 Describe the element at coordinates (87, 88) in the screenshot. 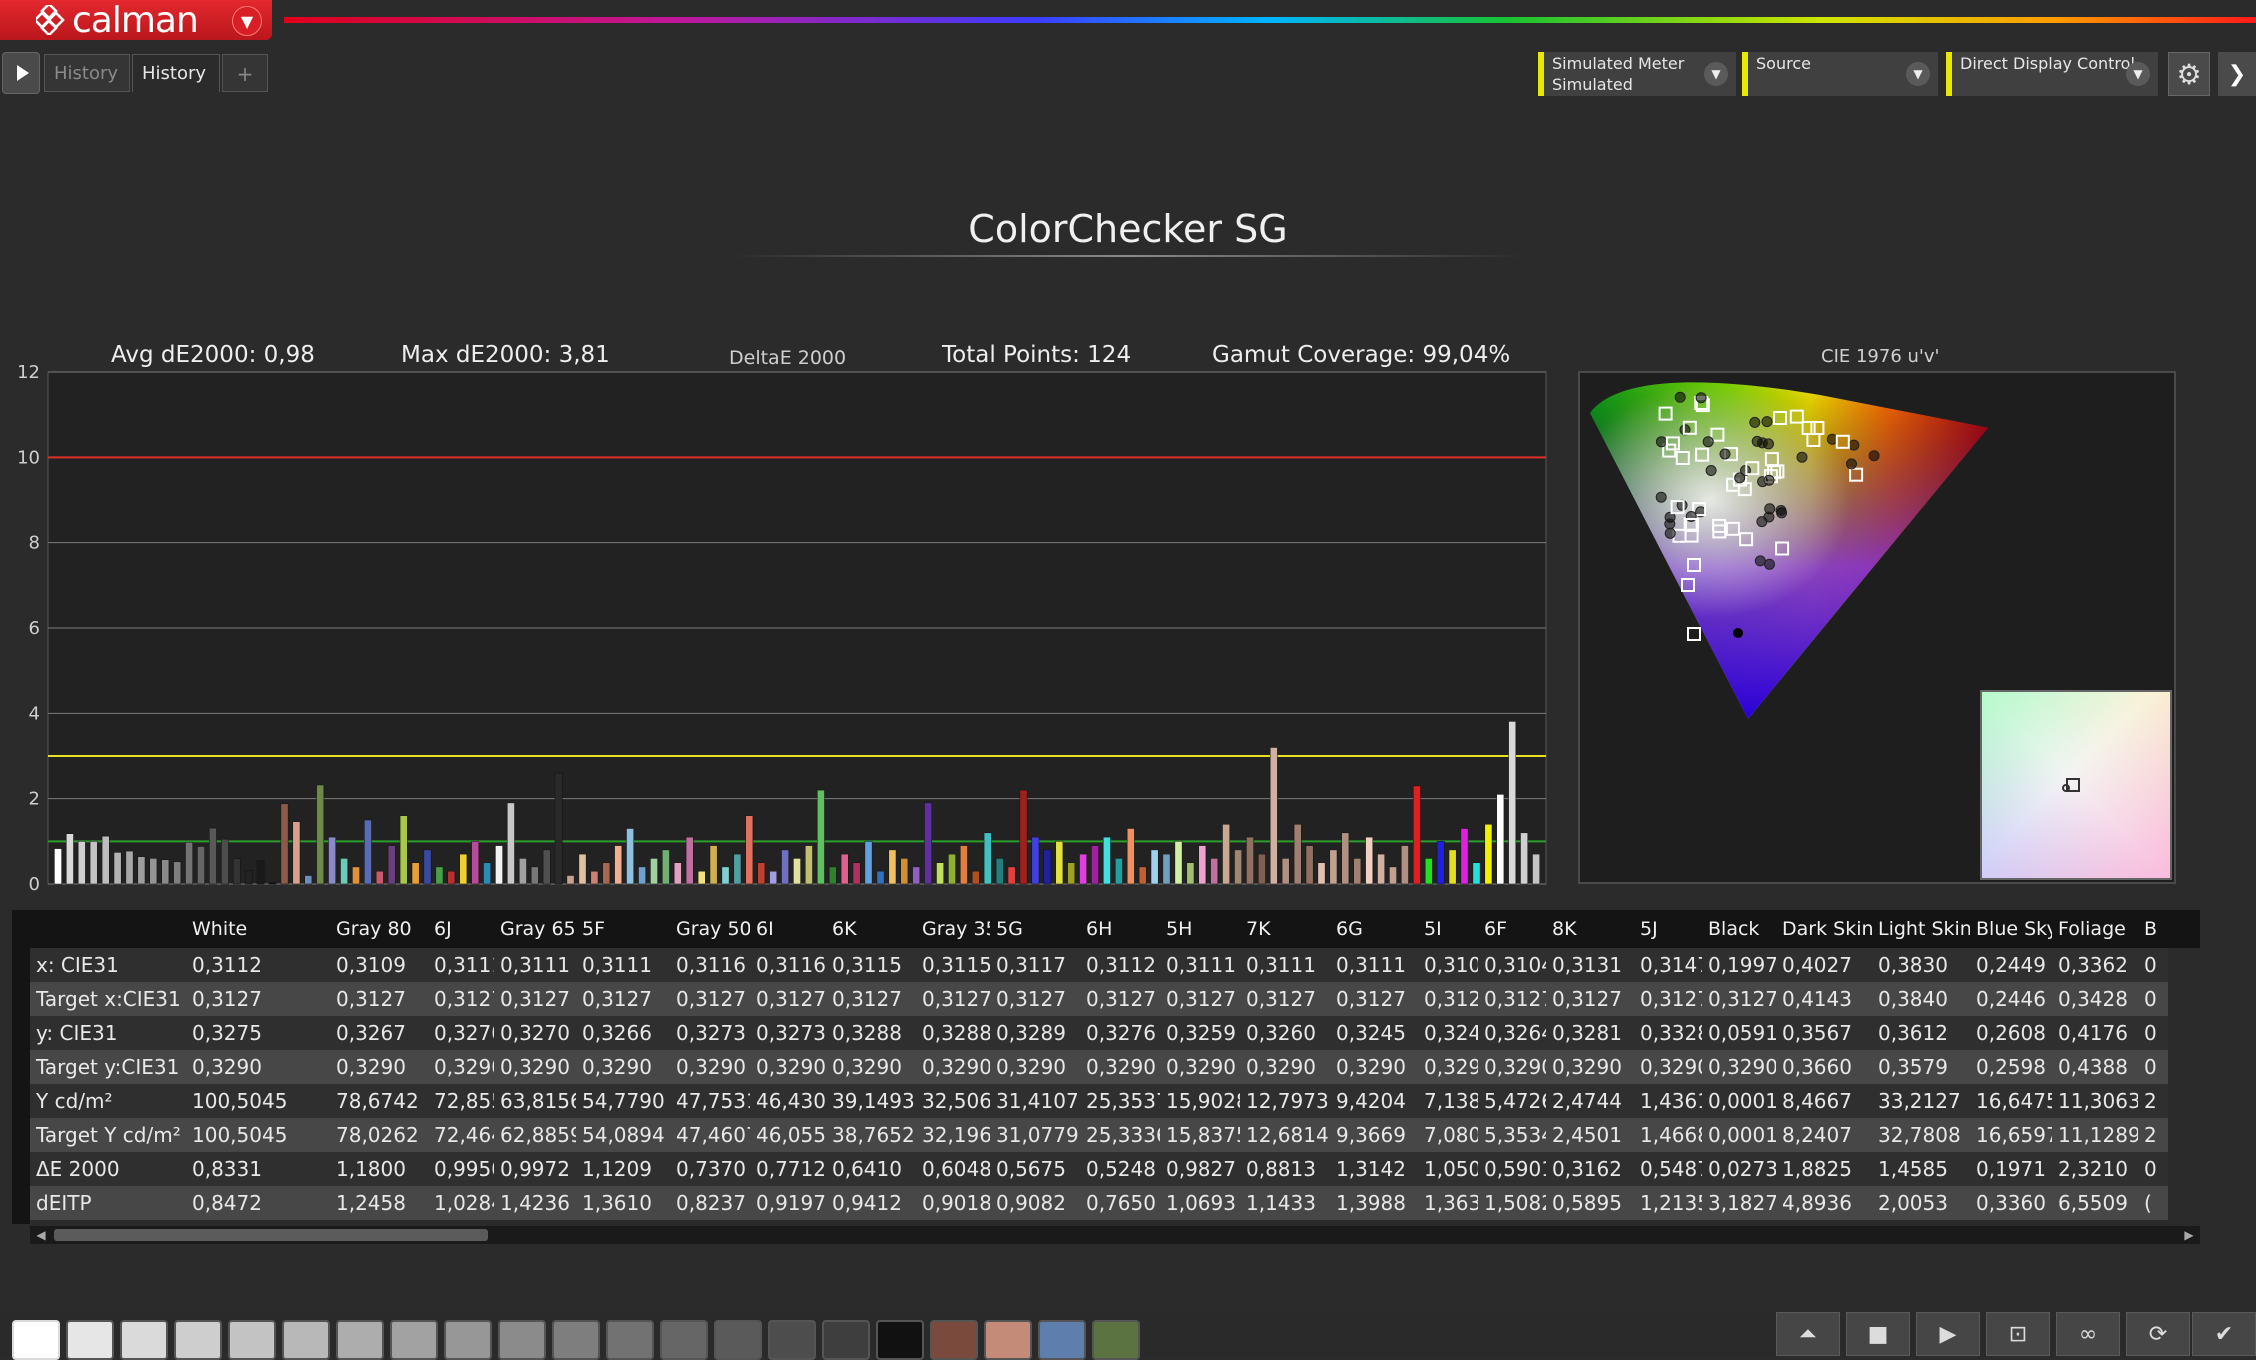

I see `tab-history-1: History 1` at that location.